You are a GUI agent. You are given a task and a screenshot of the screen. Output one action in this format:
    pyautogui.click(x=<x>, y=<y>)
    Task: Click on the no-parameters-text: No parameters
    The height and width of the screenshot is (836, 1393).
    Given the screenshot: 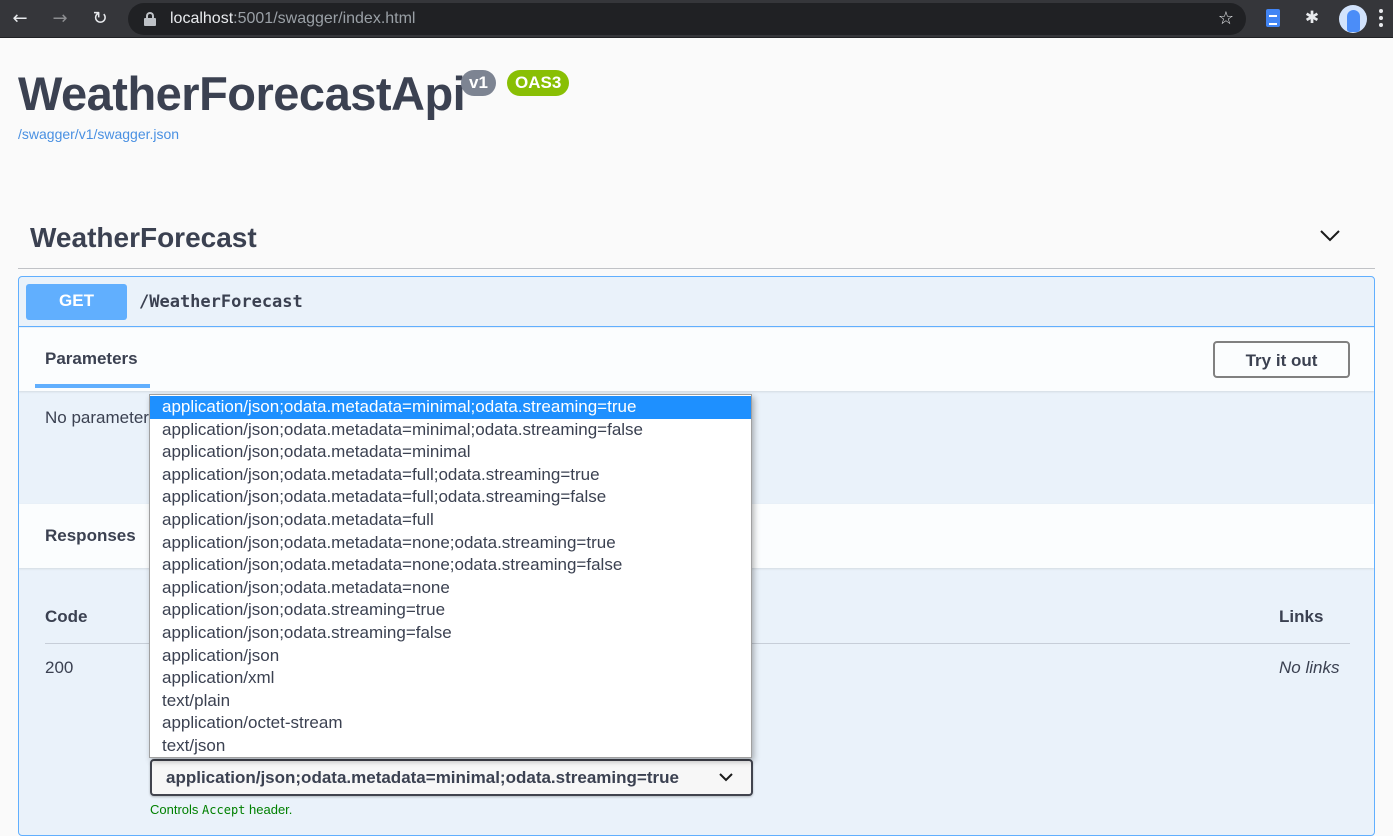 What is the action you would take?
    pyautogui.click(x=101, y=417)
    